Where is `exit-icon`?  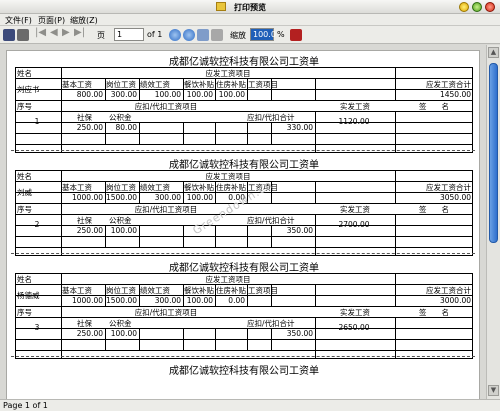
exit-icon is located at coordinates (296, 35).